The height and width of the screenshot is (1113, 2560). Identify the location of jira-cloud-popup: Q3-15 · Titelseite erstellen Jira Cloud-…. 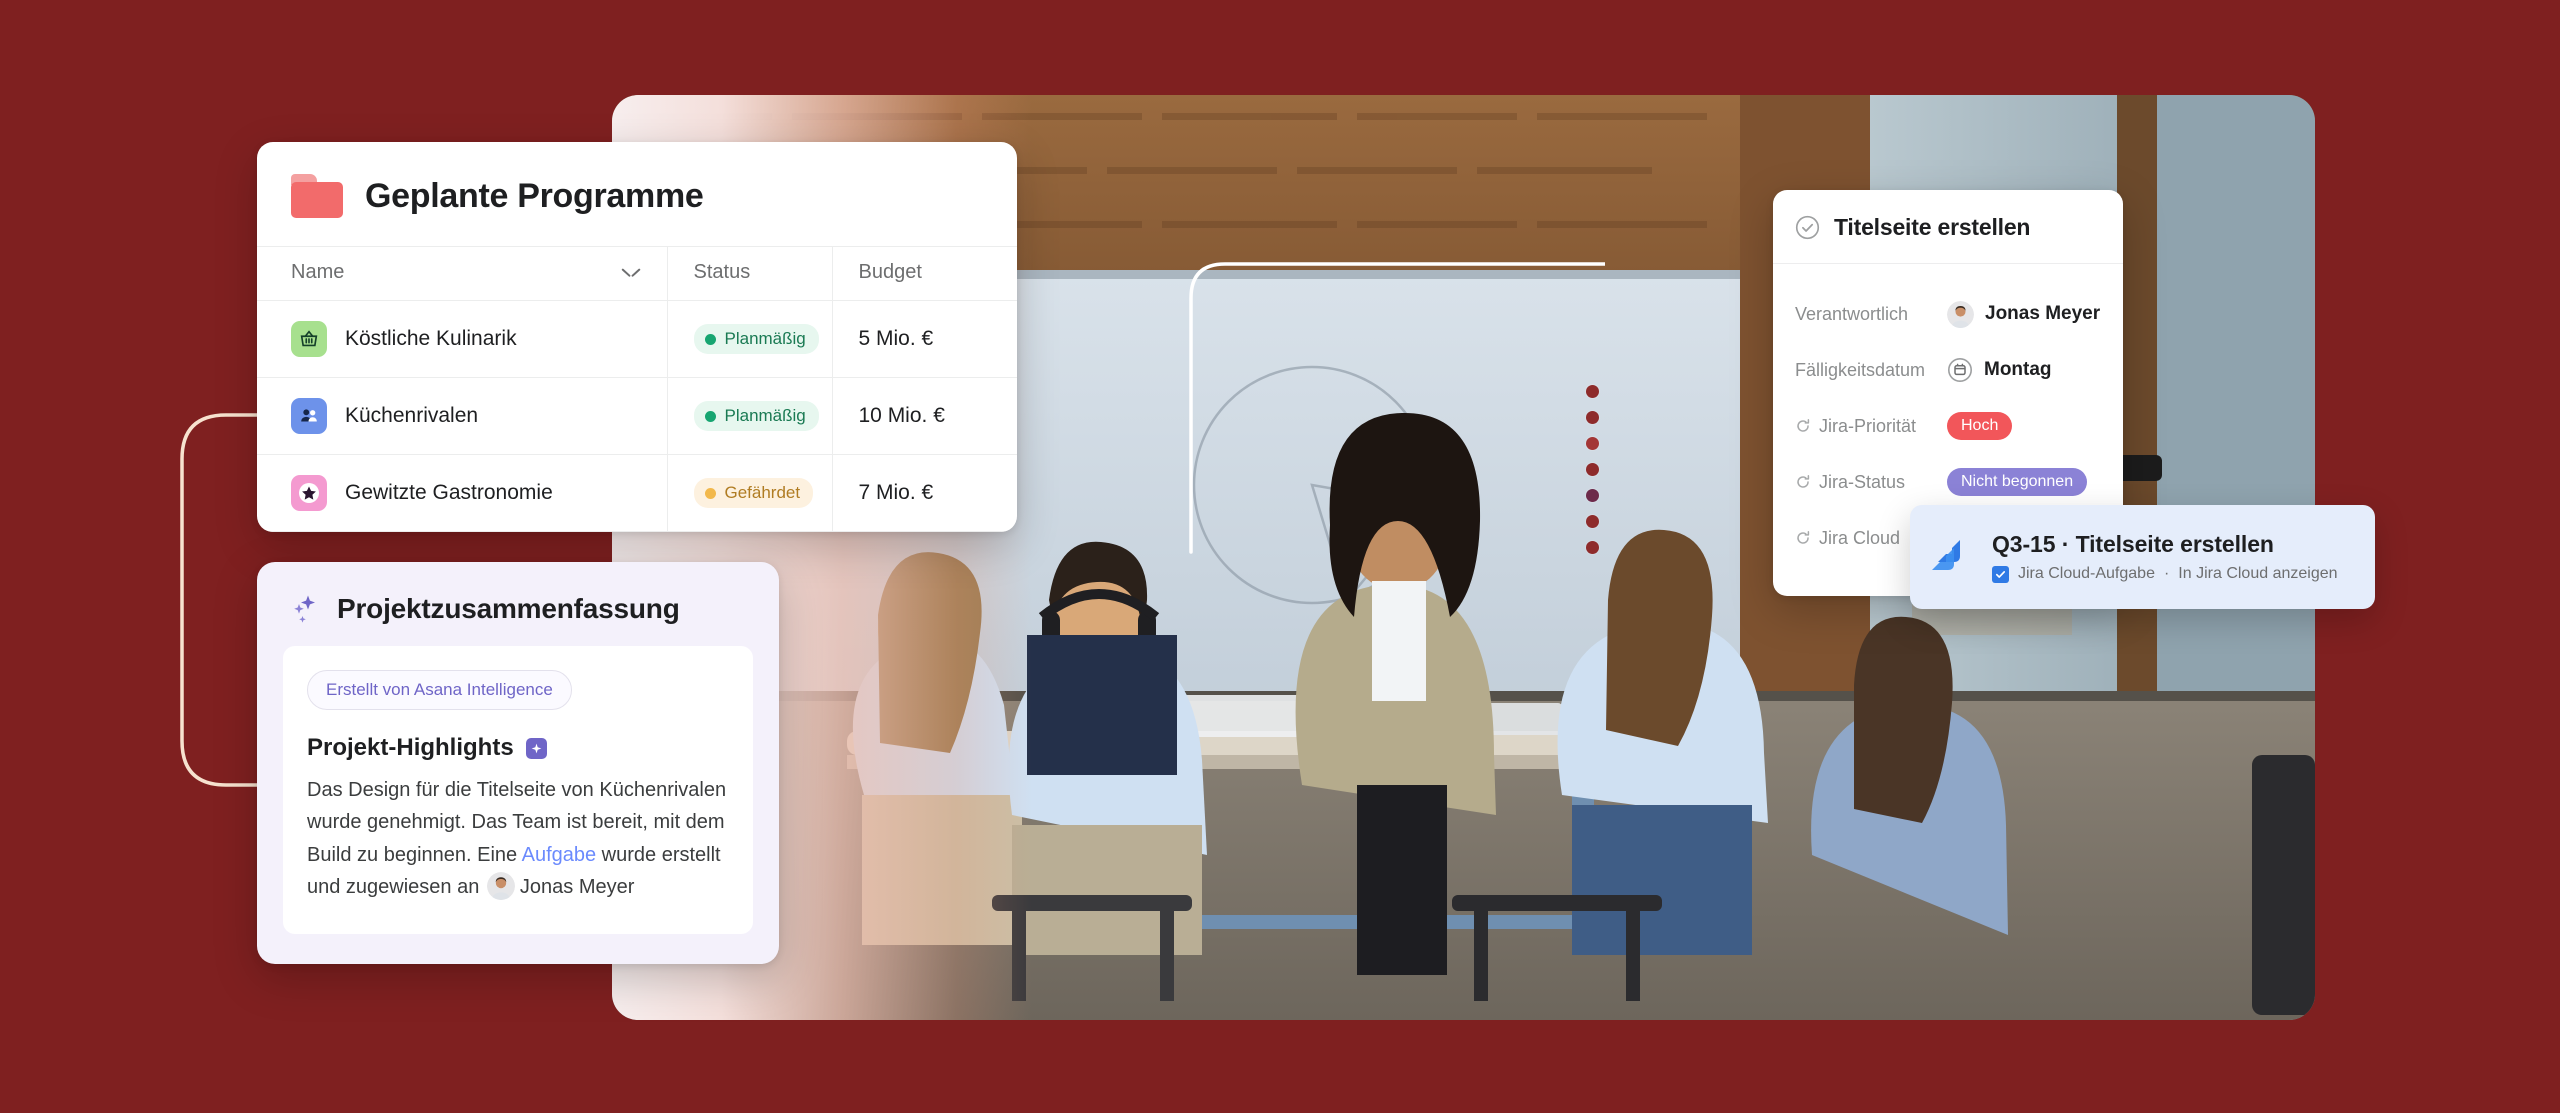
(2142, 557).